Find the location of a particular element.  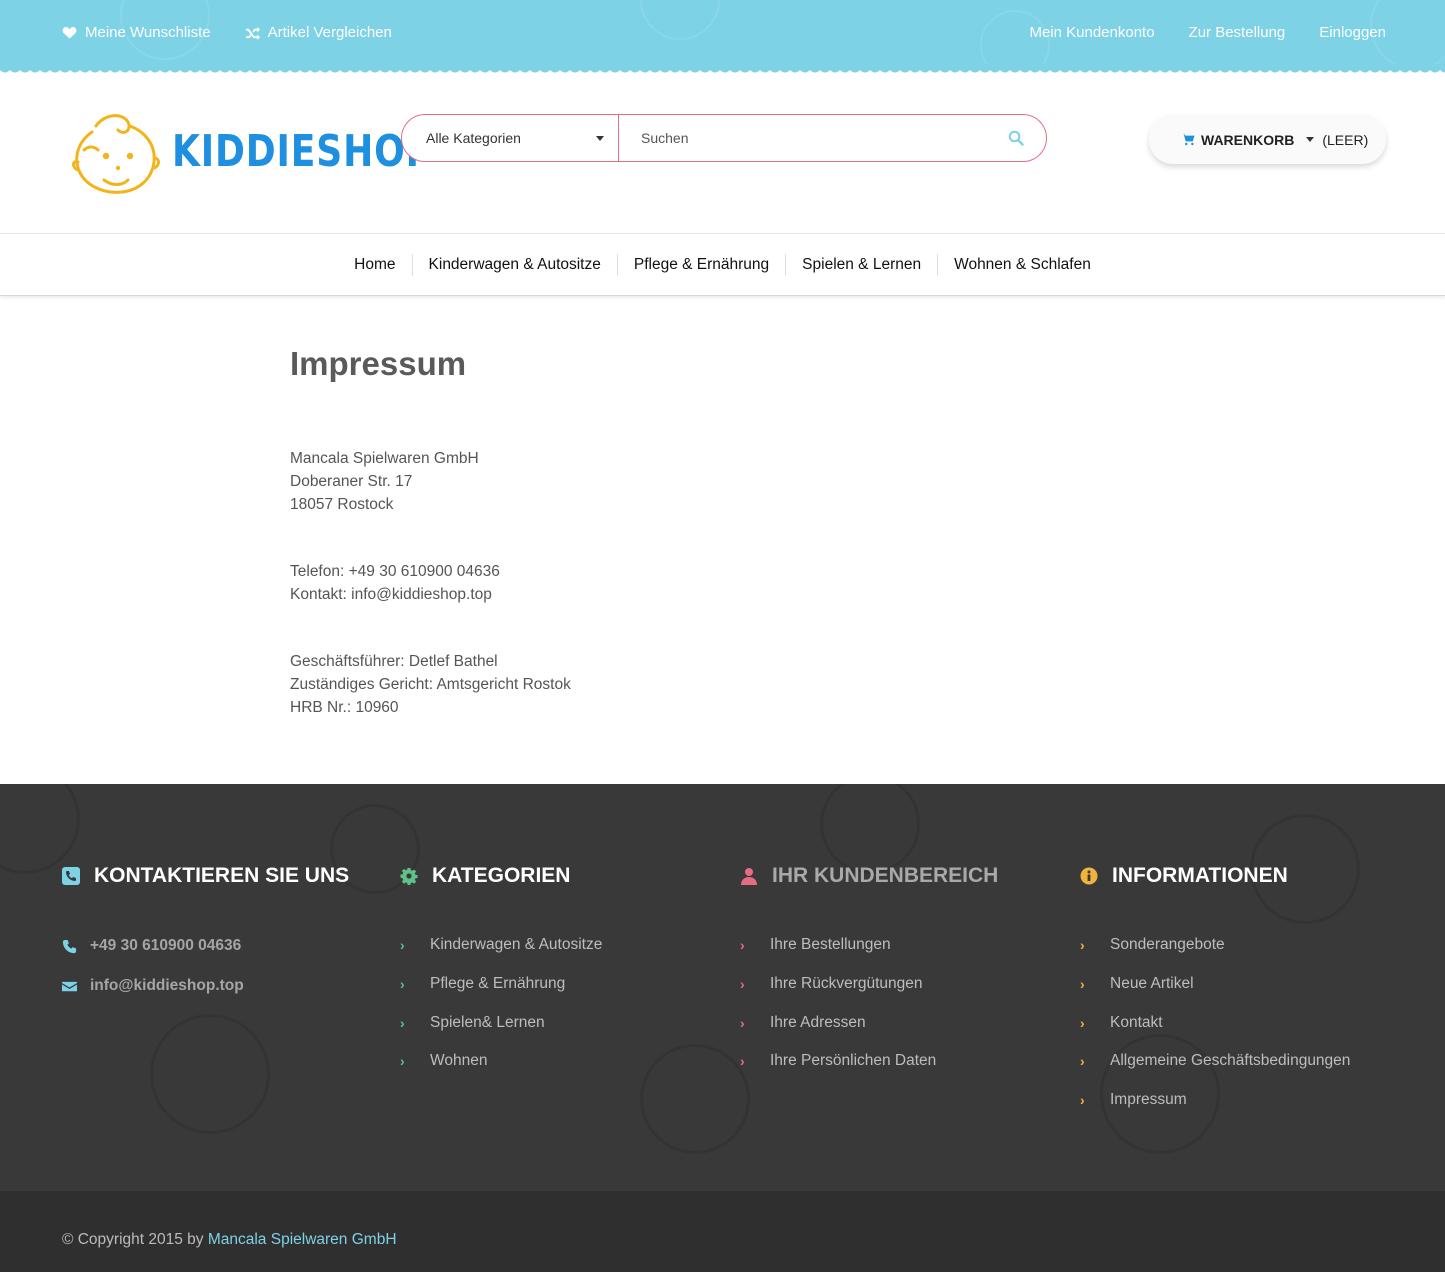

user-icon is located at coordinates (749, 876).